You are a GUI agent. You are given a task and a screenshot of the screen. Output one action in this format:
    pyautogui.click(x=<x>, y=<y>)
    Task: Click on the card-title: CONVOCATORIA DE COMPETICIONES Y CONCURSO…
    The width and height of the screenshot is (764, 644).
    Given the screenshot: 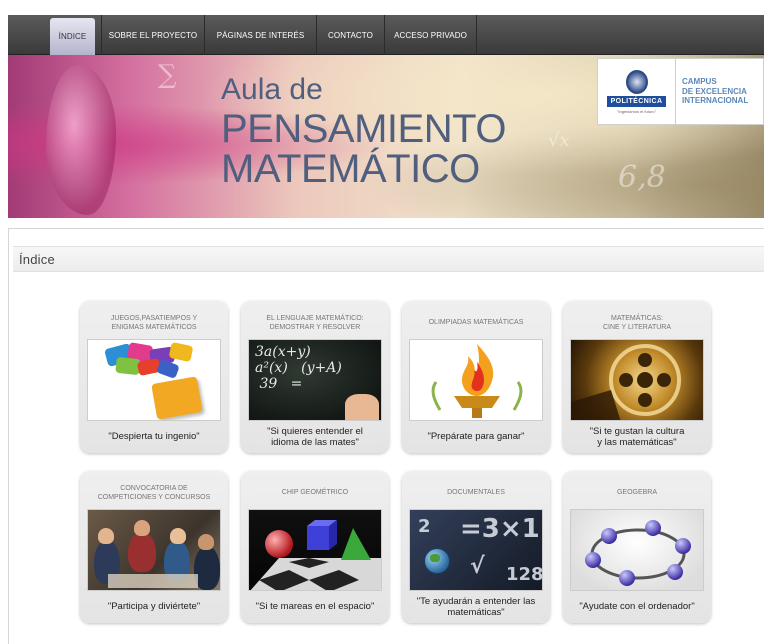 What is the action you would take?
    pyautogui.click(x=154, y=492)
    